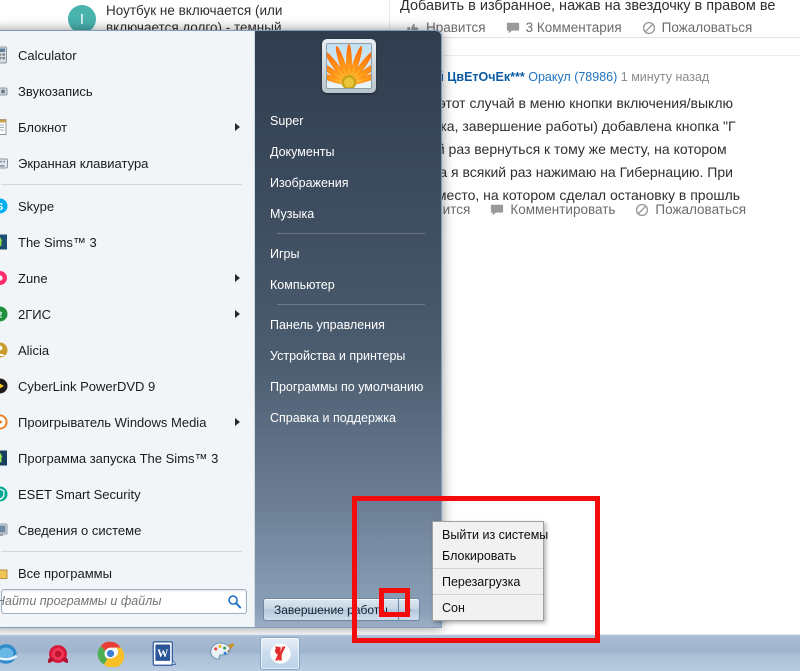 This screenshot has height=671, width=800. Describe the element at coordinates (83, 163) in the screenshot. I see `program-label: Экранная клавиатура` at that location.